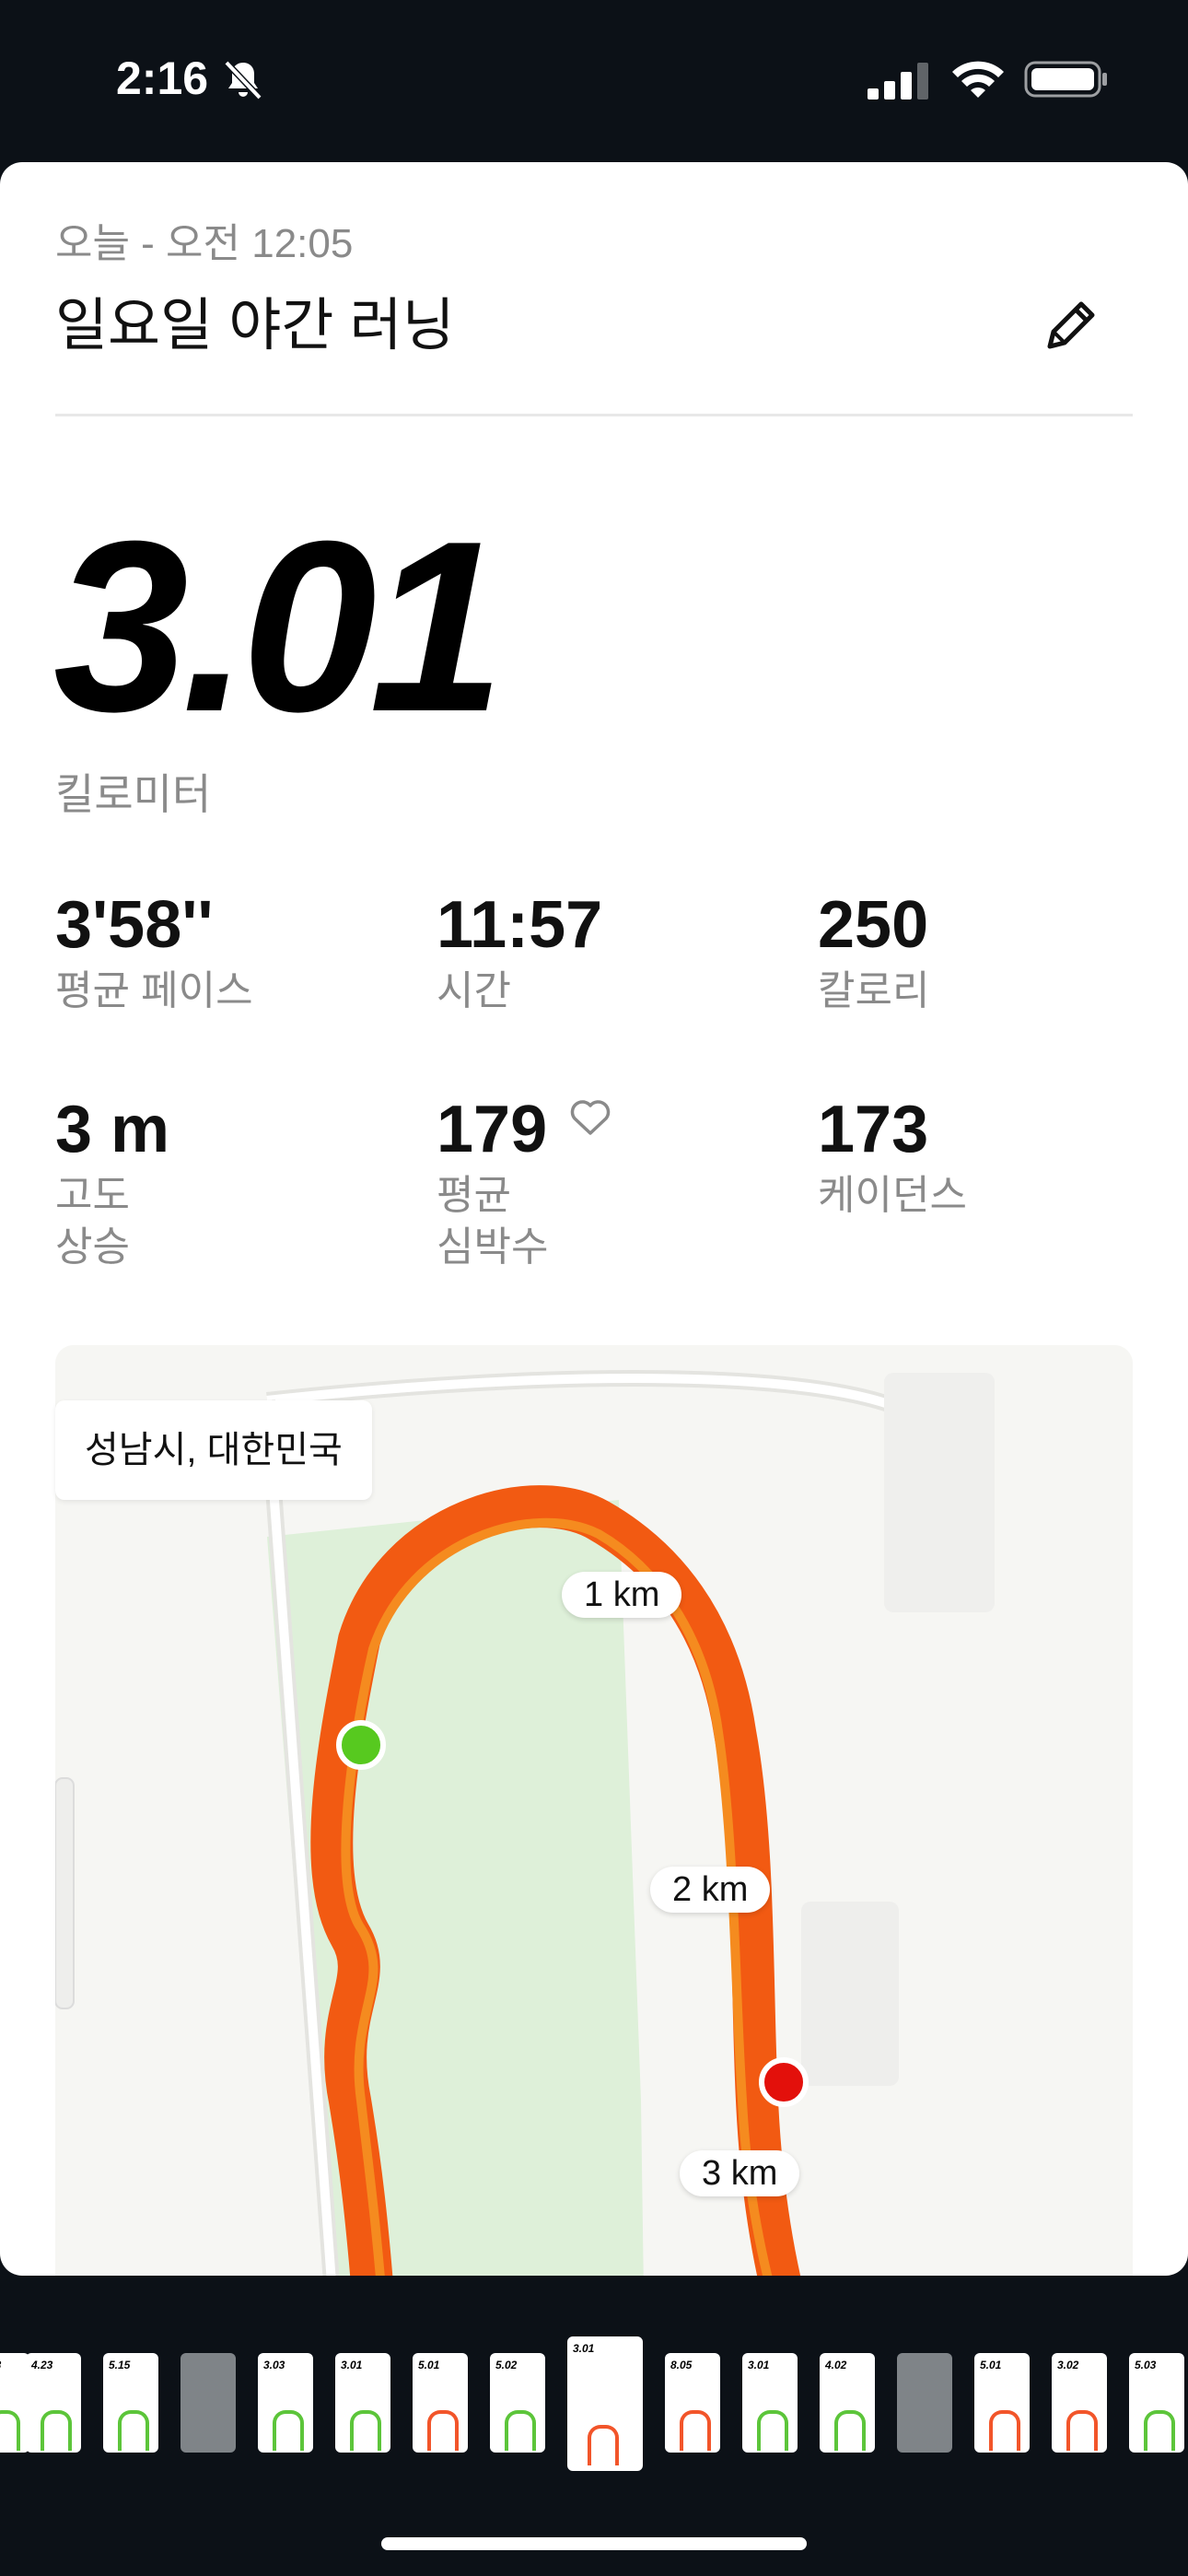 The image size is (1188, 2576). I want to click on heart-rate-label-2: 심박수, so click(493, 1247).